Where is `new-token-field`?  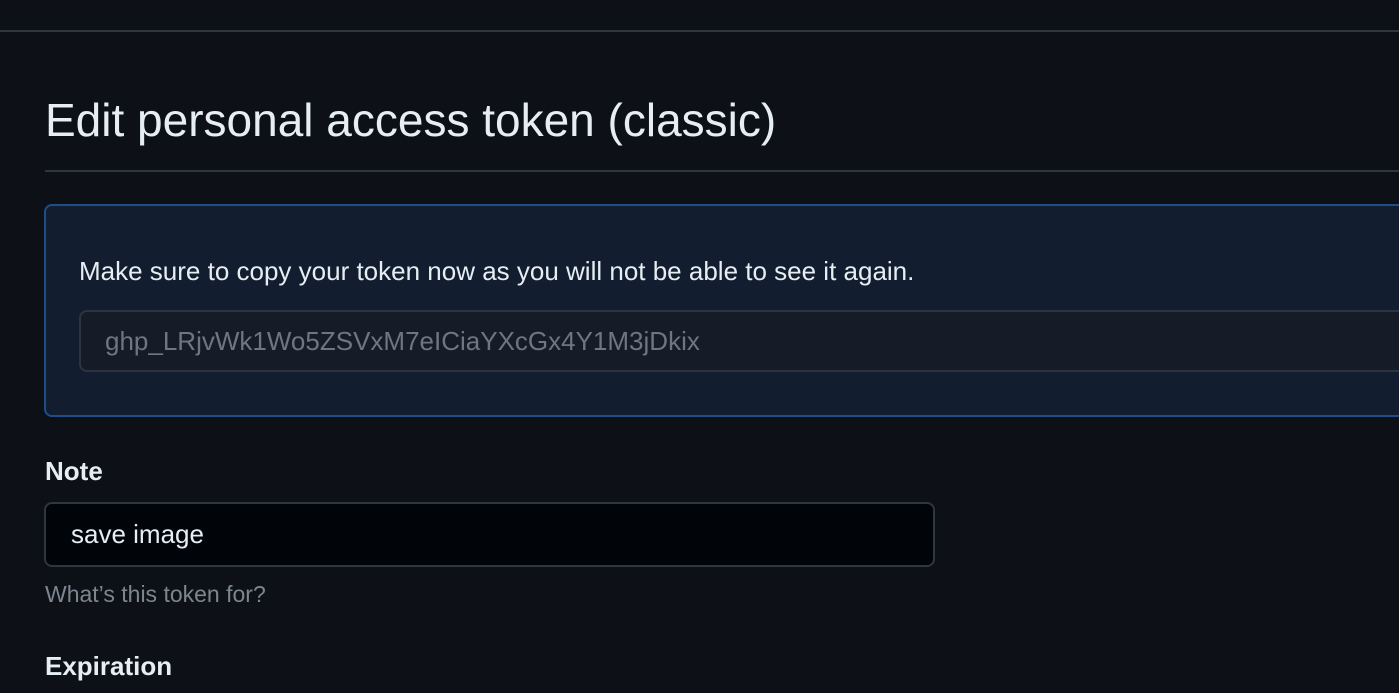 new-token-field is located at coordinates (739, 341).